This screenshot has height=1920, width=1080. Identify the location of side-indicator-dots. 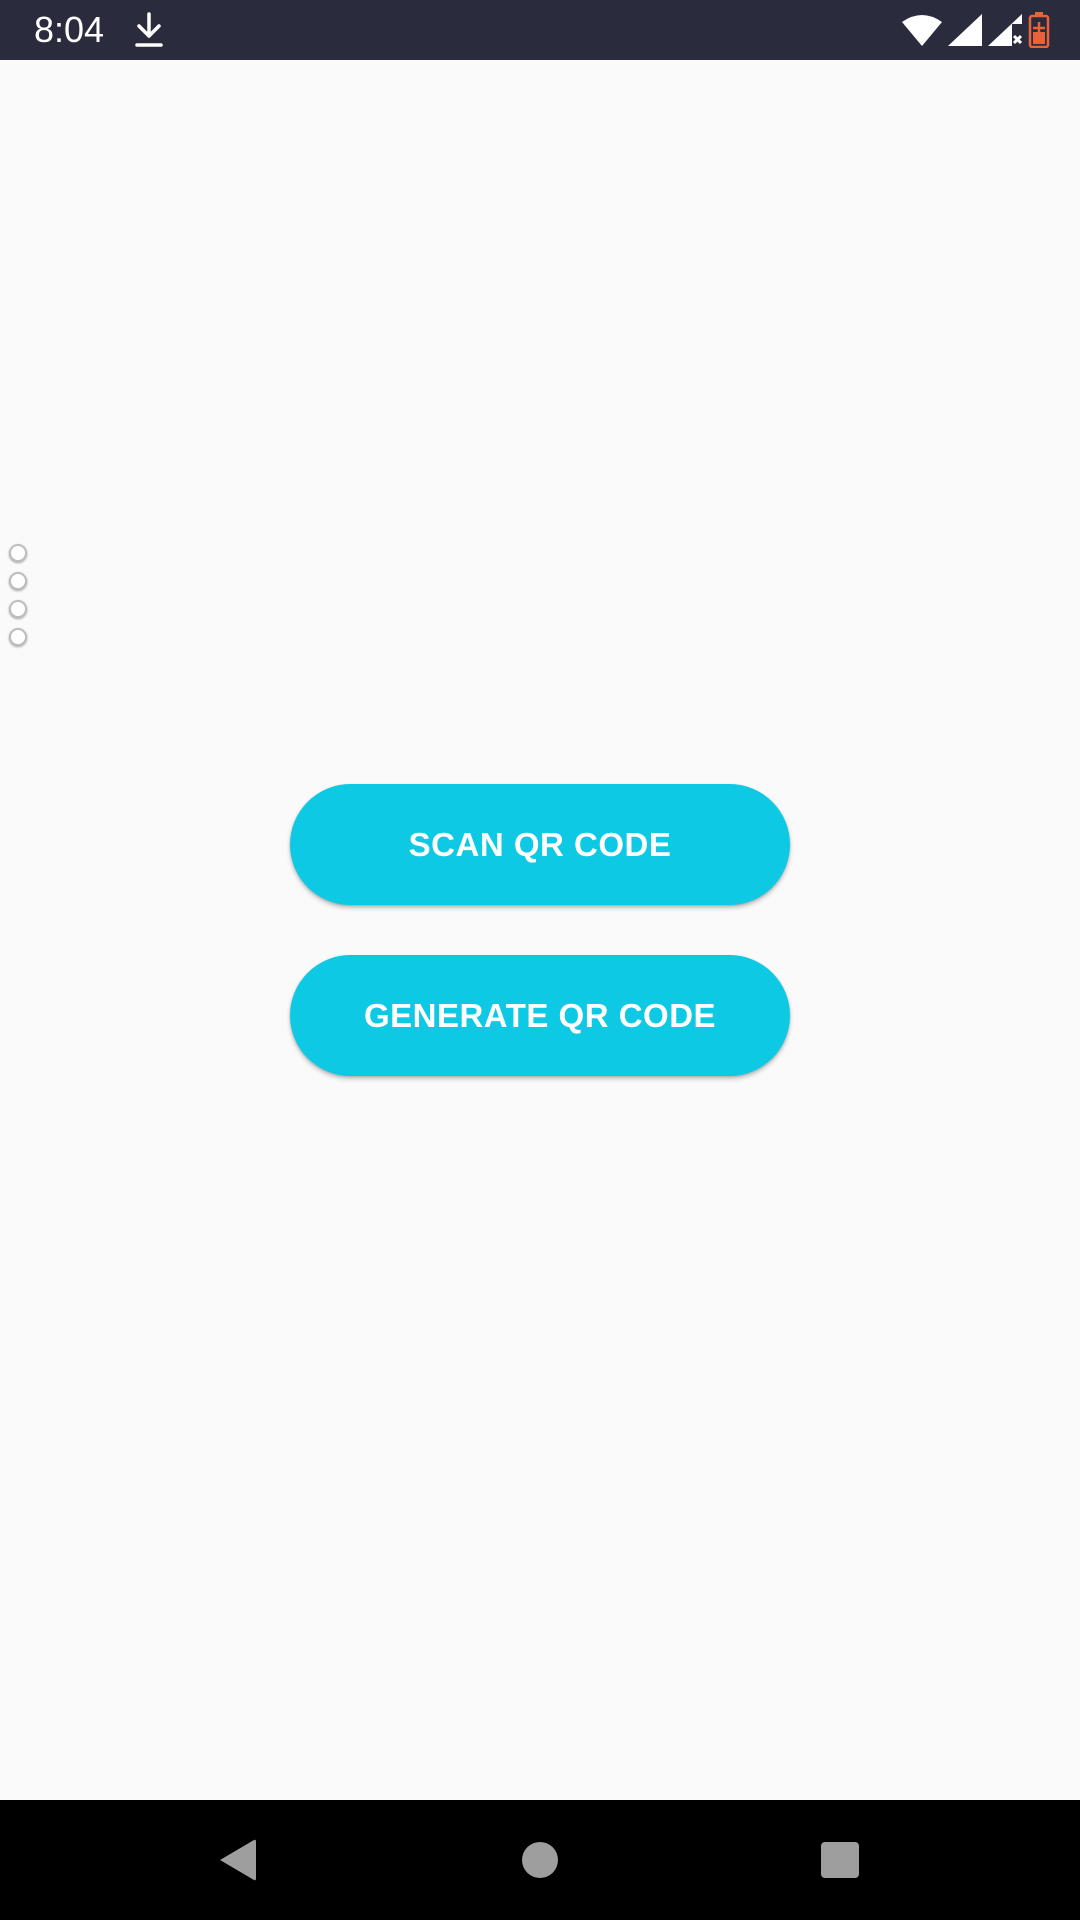
(21, 600).